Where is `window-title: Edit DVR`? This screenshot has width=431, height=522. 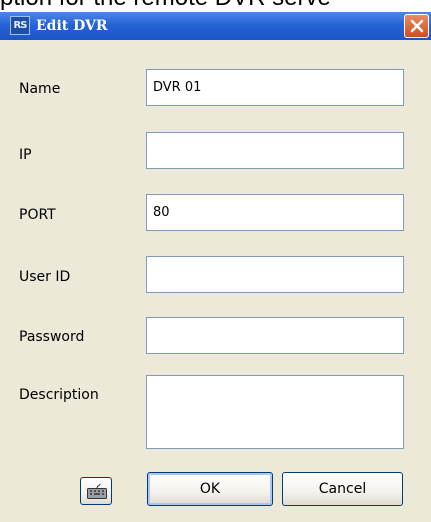 window-title: Edit DVR is located at coordinates (72, 26).